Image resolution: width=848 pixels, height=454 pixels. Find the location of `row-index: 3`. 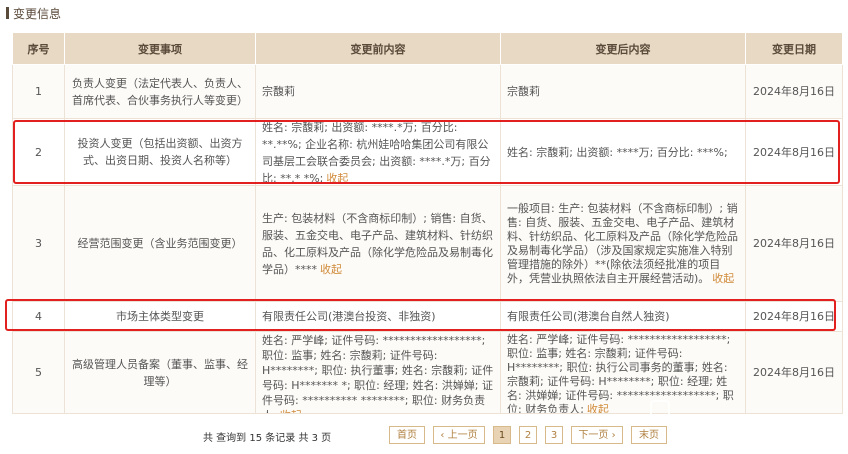

row-index: 3 is located at coordinates (38, 243).